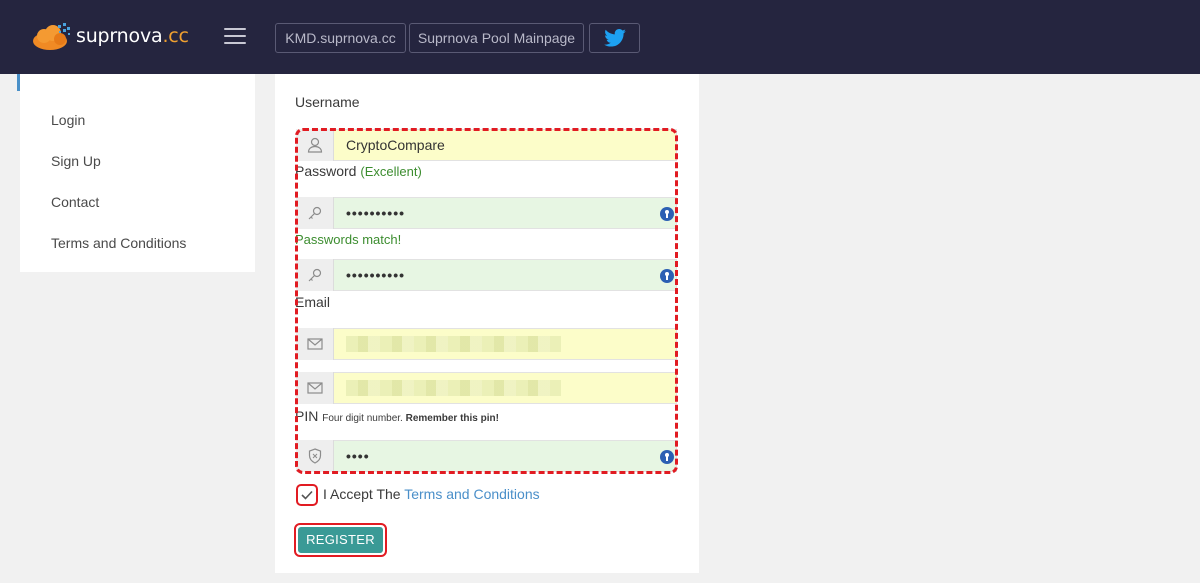 The image size is (1200, 583). I want to click on confirm-password-group: ••••••••••, so click(486, 275).